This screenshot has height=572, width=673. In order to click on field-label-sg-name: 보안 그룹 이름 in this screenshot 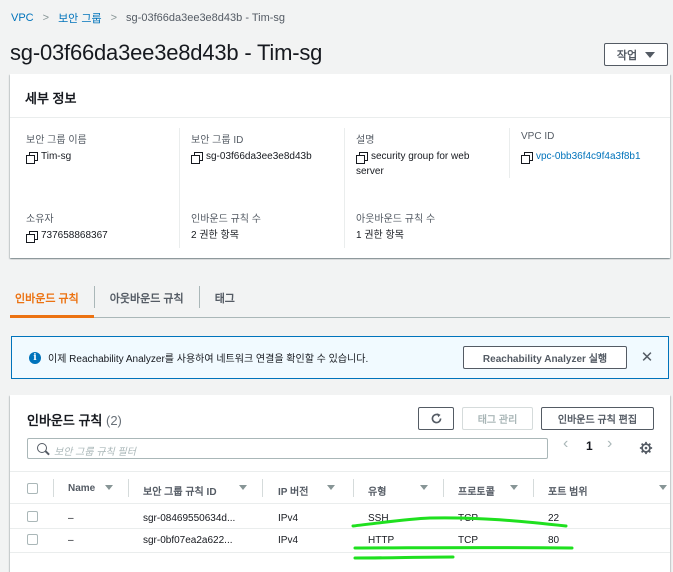, I will do `click(56, 140)`.